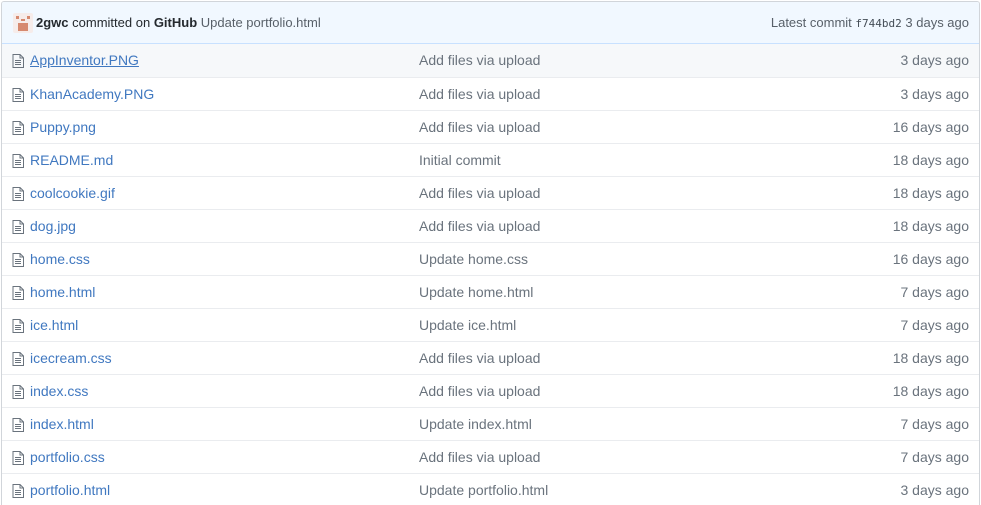  What do you see at coordinates (467, 325) in the screenshot?
I see `file-commit-message-link: Update ice.html` at bounding box center [467, 325].